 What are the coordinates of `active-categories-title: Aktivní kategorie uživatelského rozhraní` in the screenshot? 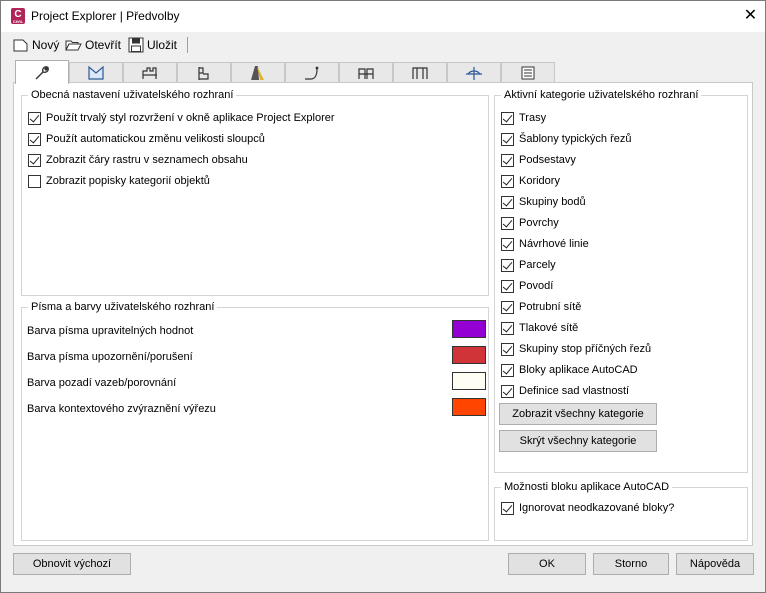 It's located at (601, 95).